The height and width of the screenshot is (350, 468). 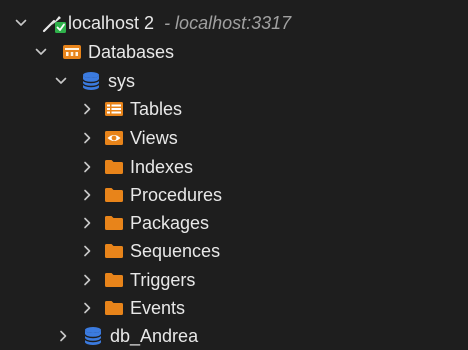 I want to click on tree-item-label: Events, so click(x=158, y=307).